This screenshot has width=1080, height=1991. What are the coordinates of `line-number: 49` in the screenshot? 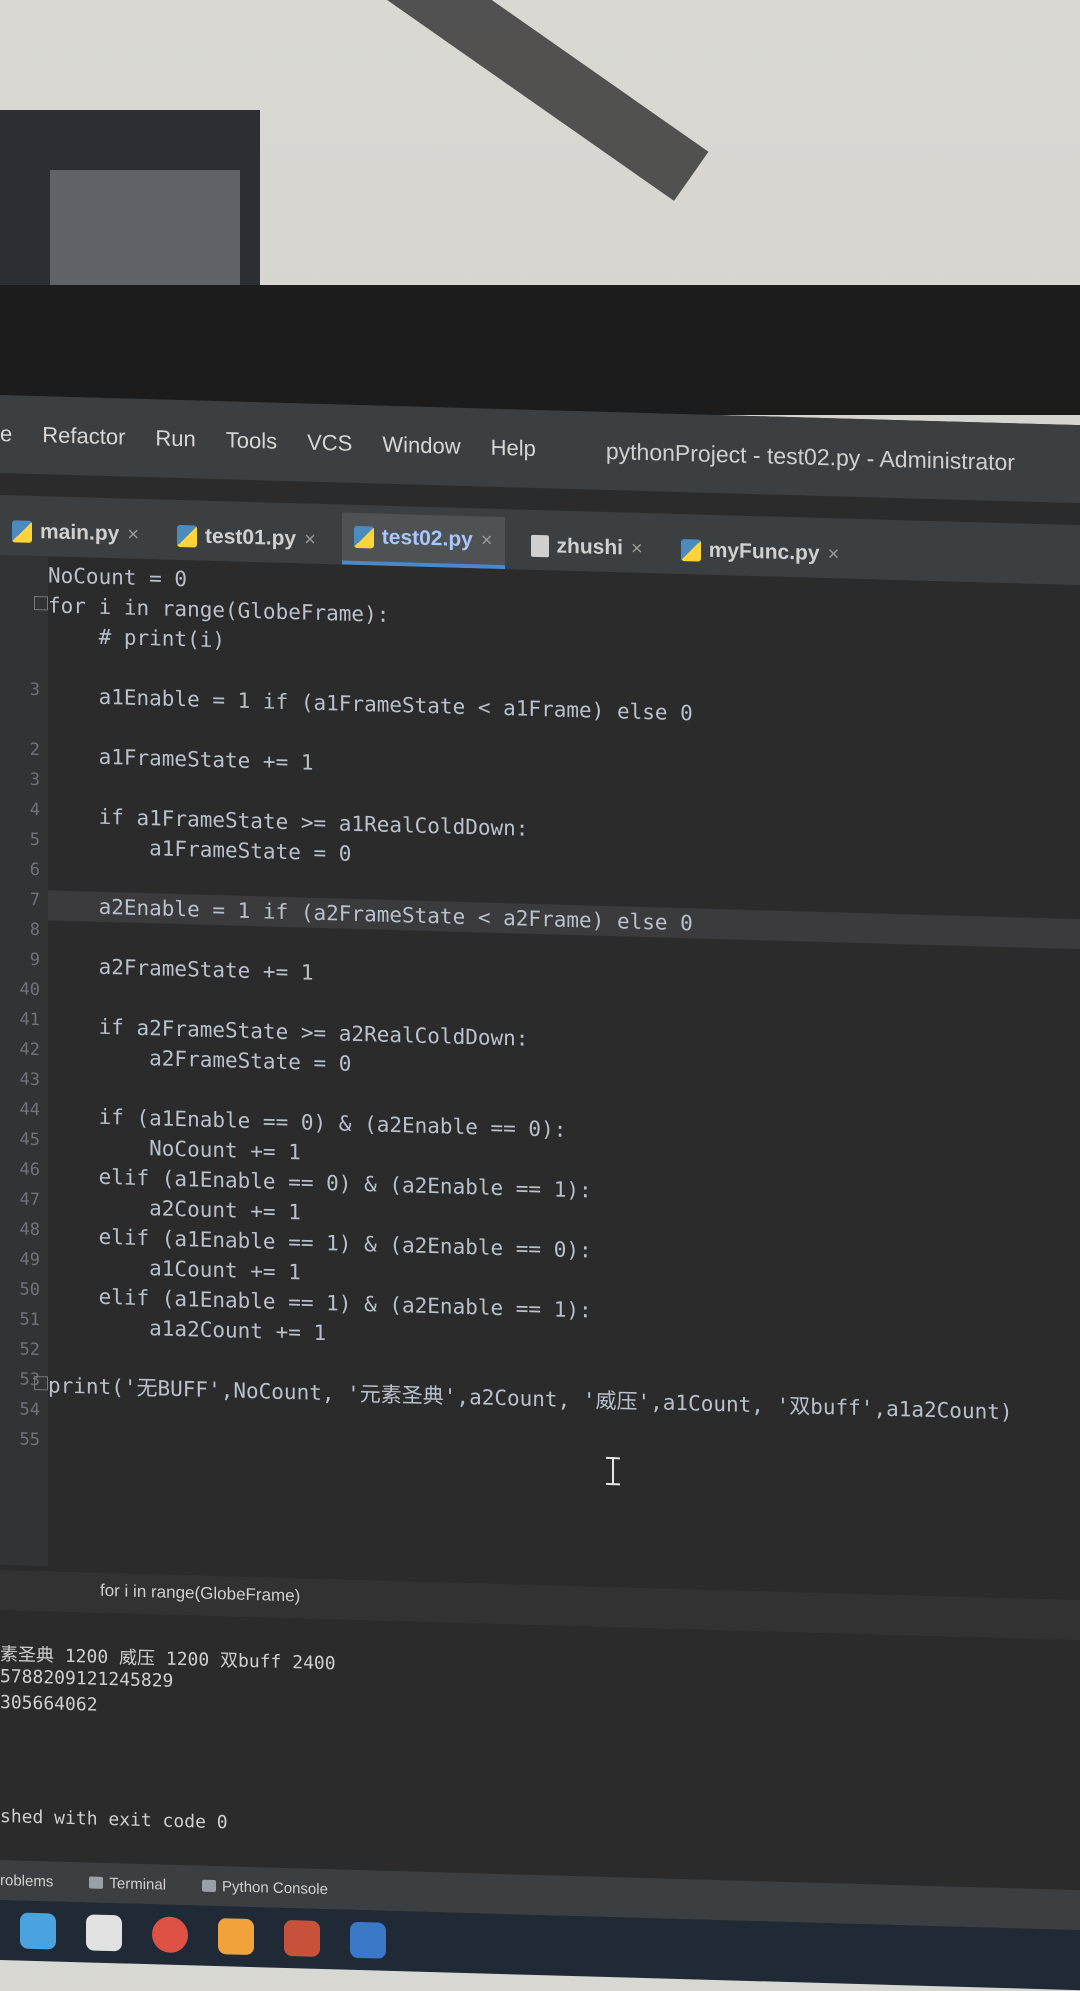 It's located at (29, 1260).